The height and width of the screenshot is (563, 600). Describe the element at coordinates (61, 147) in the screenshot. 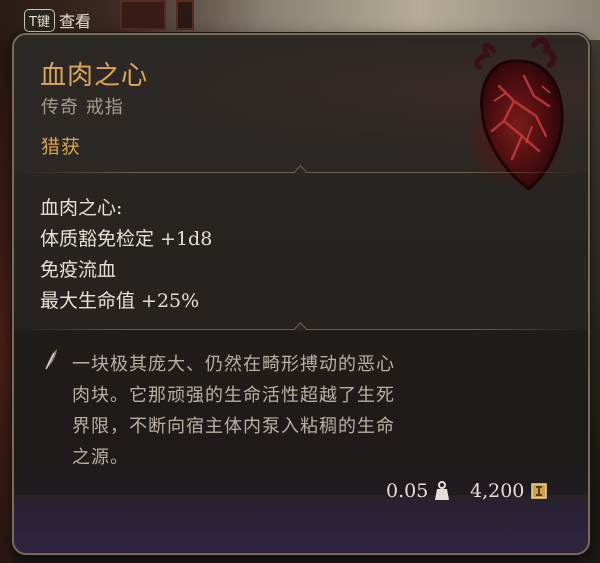

I see `item-source: 猎获` at that location.